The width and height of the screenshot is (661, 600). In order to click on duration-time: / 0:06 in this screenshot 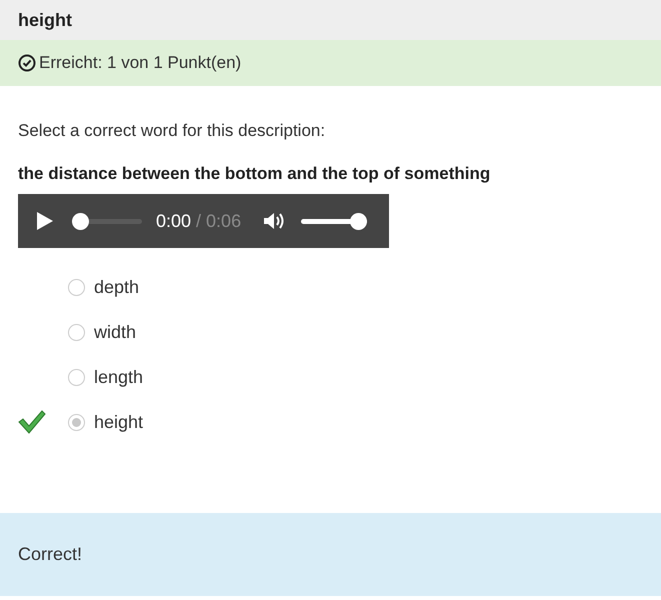, I will do `click(219, 221)`.